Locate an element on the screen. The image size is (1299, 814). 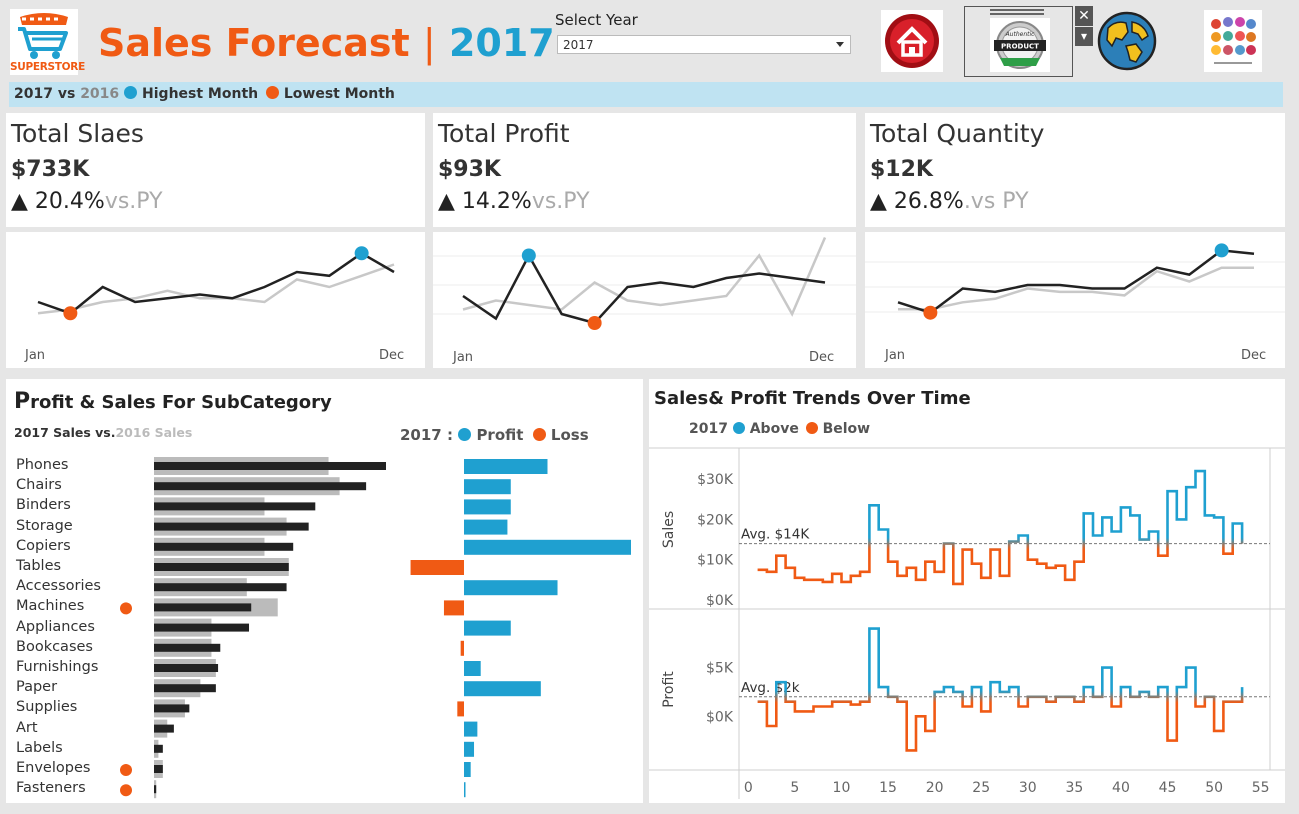
product-grid-button is located at coordinates (1233, 41).